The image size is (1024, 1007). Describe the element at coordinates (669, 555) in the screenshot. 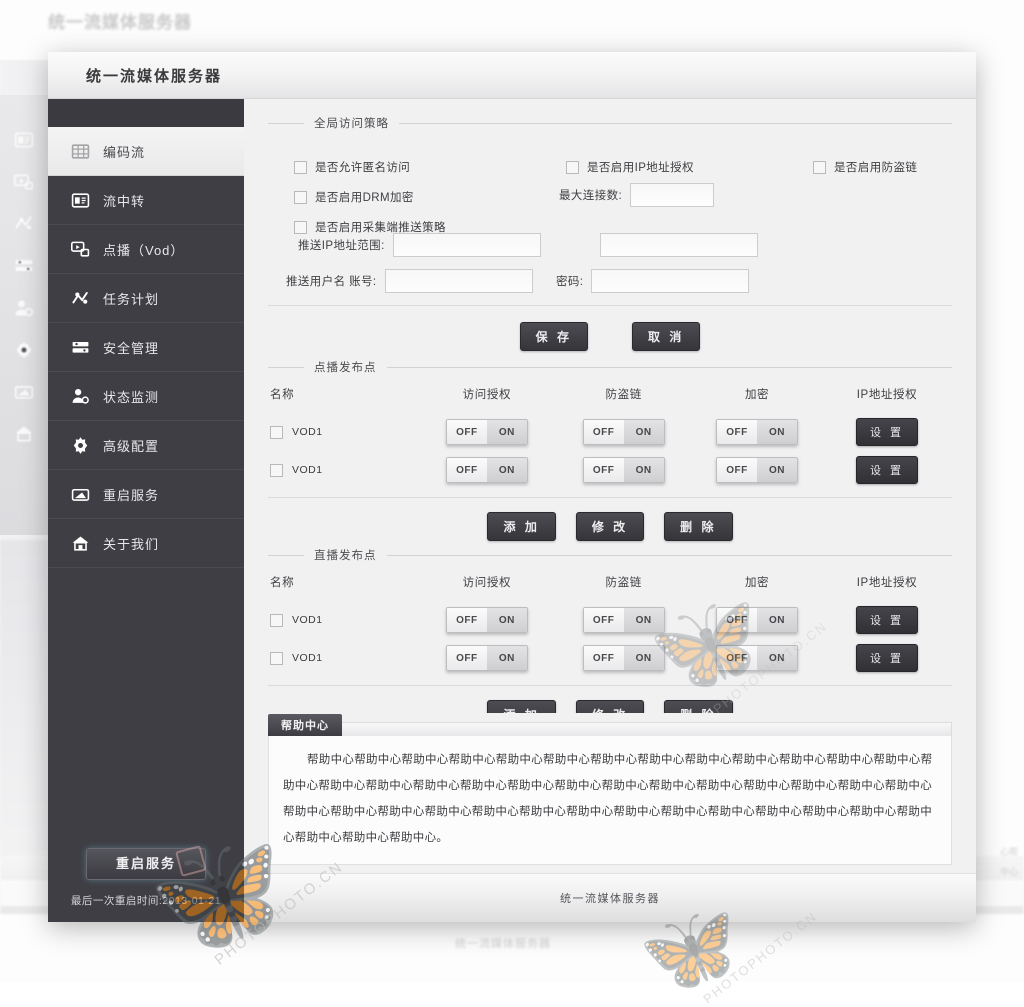

I see `legend-rule-right` at that location.